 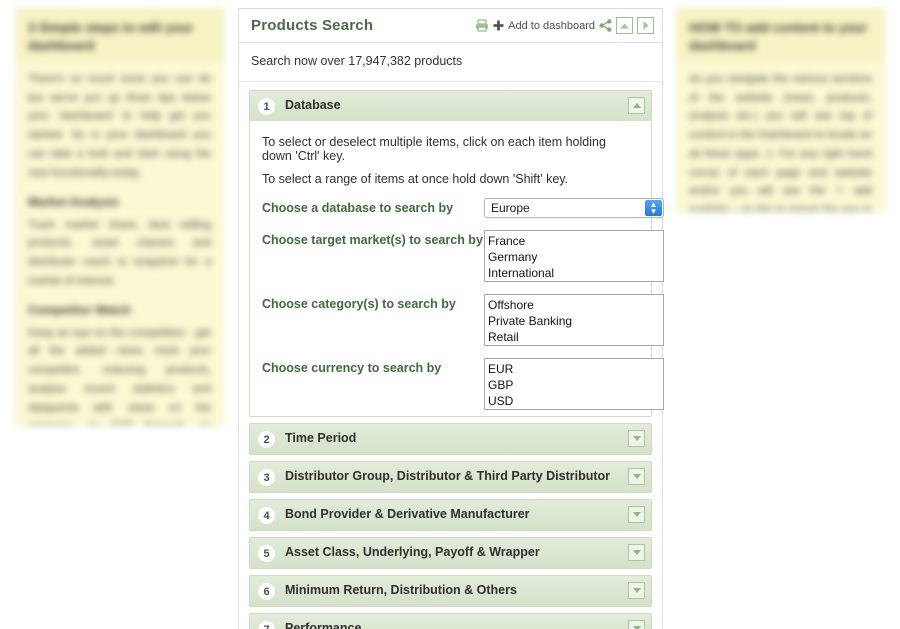 I want to click on plus-icon, so click(x=498, y=25).